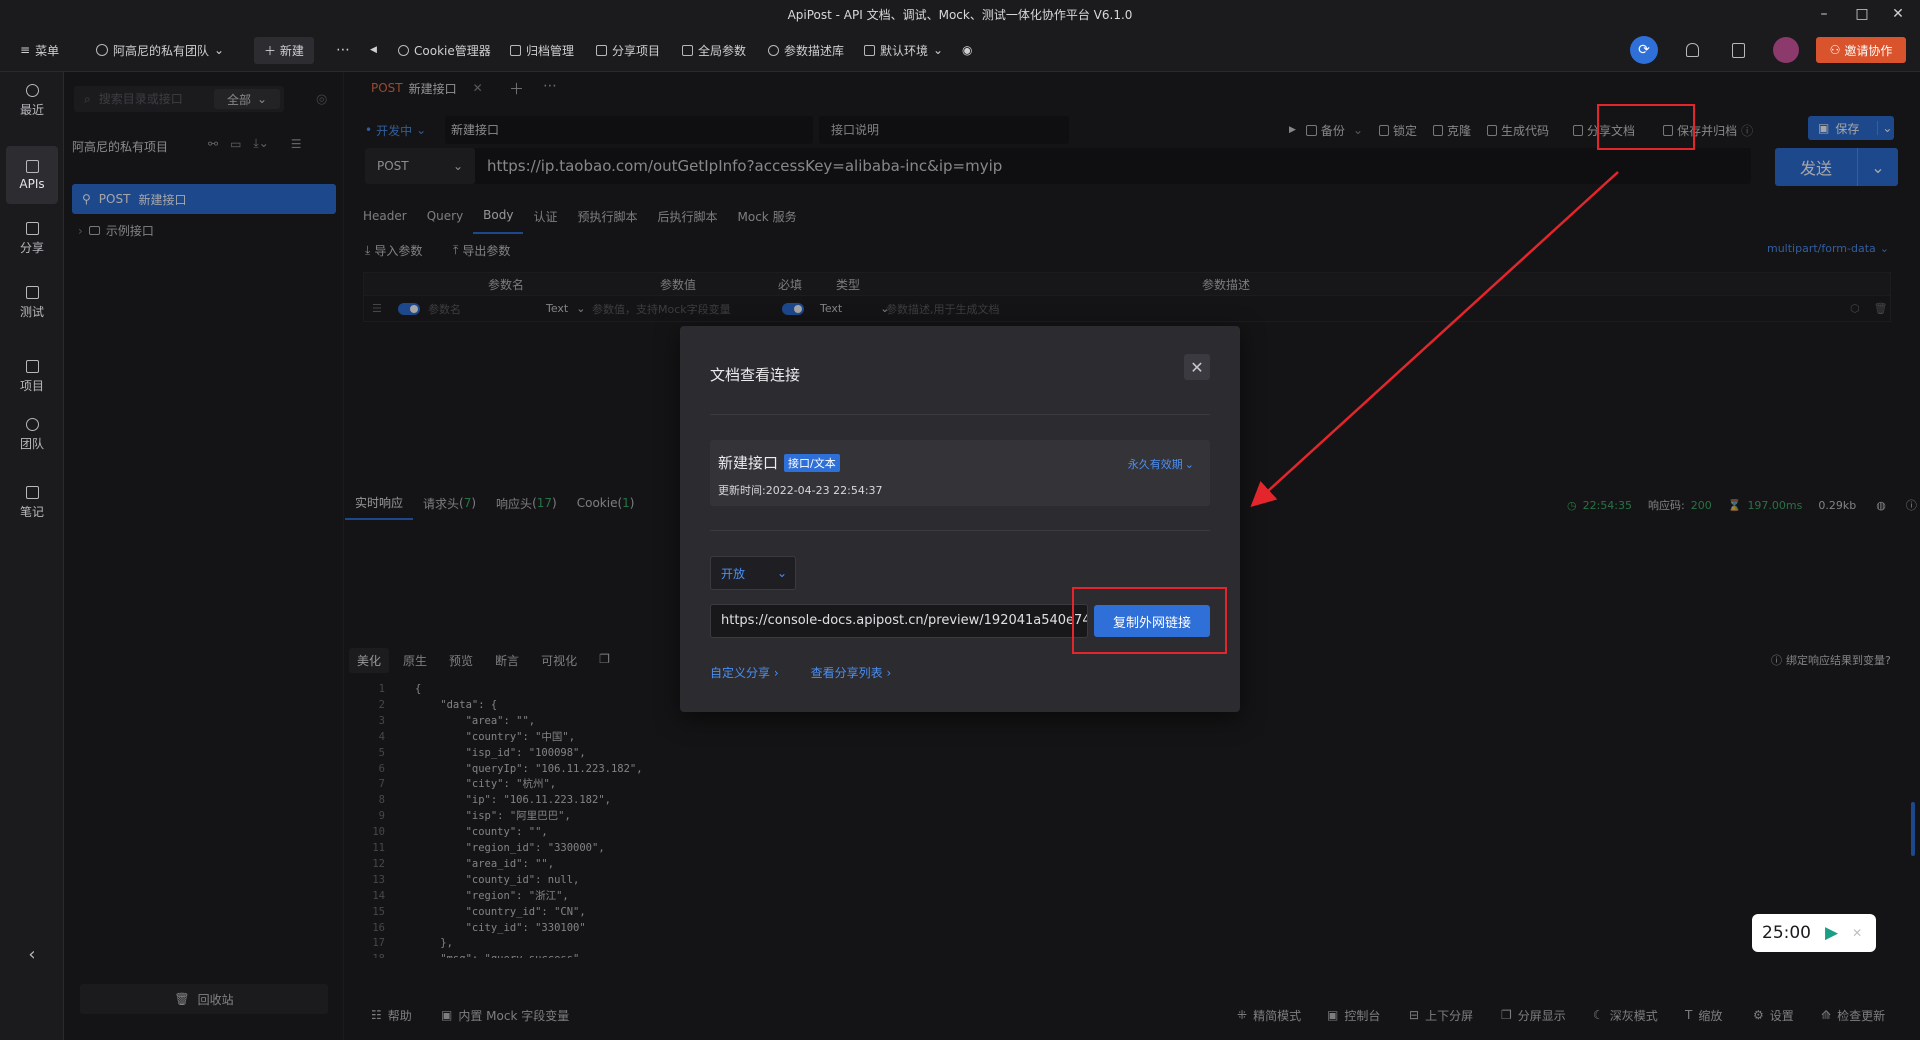 This screenshot has width=1920, height=1040. Describe the element at coordinates (1434, 339) in the screenshot. I see `annotation-arrow` at that location.